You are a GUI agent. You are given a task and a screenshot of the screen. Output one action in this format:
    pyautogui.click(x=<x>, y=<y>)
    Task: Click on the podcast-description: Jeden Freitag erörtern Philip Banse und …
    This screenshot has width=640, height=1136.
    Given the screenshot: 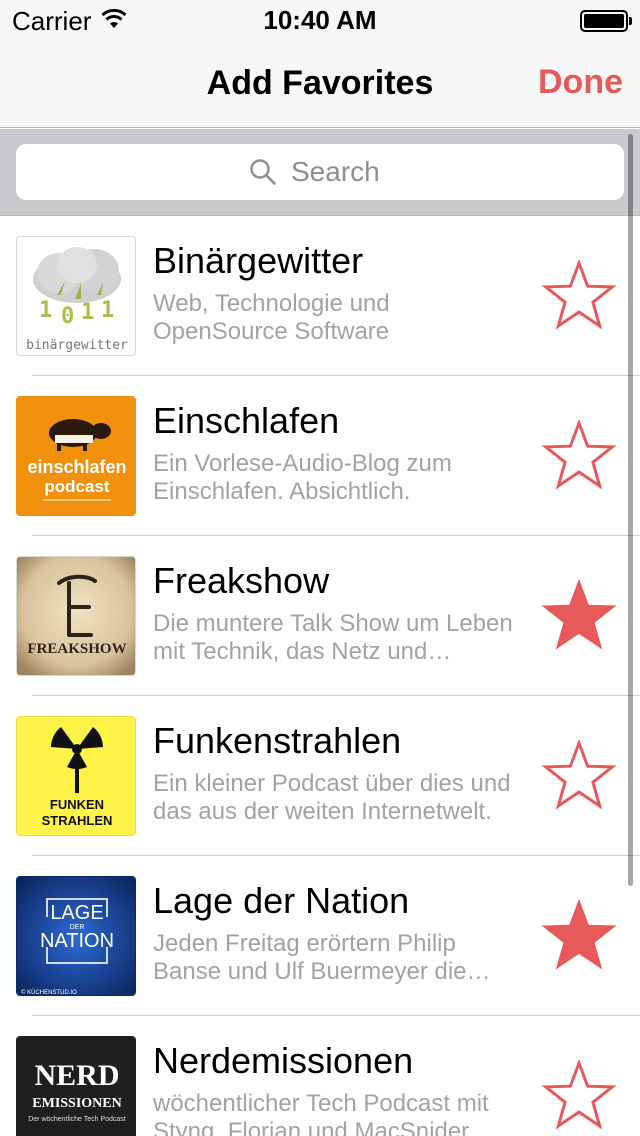 What is the action you would take?
    pyautogui.click(x=310, y=957)
    